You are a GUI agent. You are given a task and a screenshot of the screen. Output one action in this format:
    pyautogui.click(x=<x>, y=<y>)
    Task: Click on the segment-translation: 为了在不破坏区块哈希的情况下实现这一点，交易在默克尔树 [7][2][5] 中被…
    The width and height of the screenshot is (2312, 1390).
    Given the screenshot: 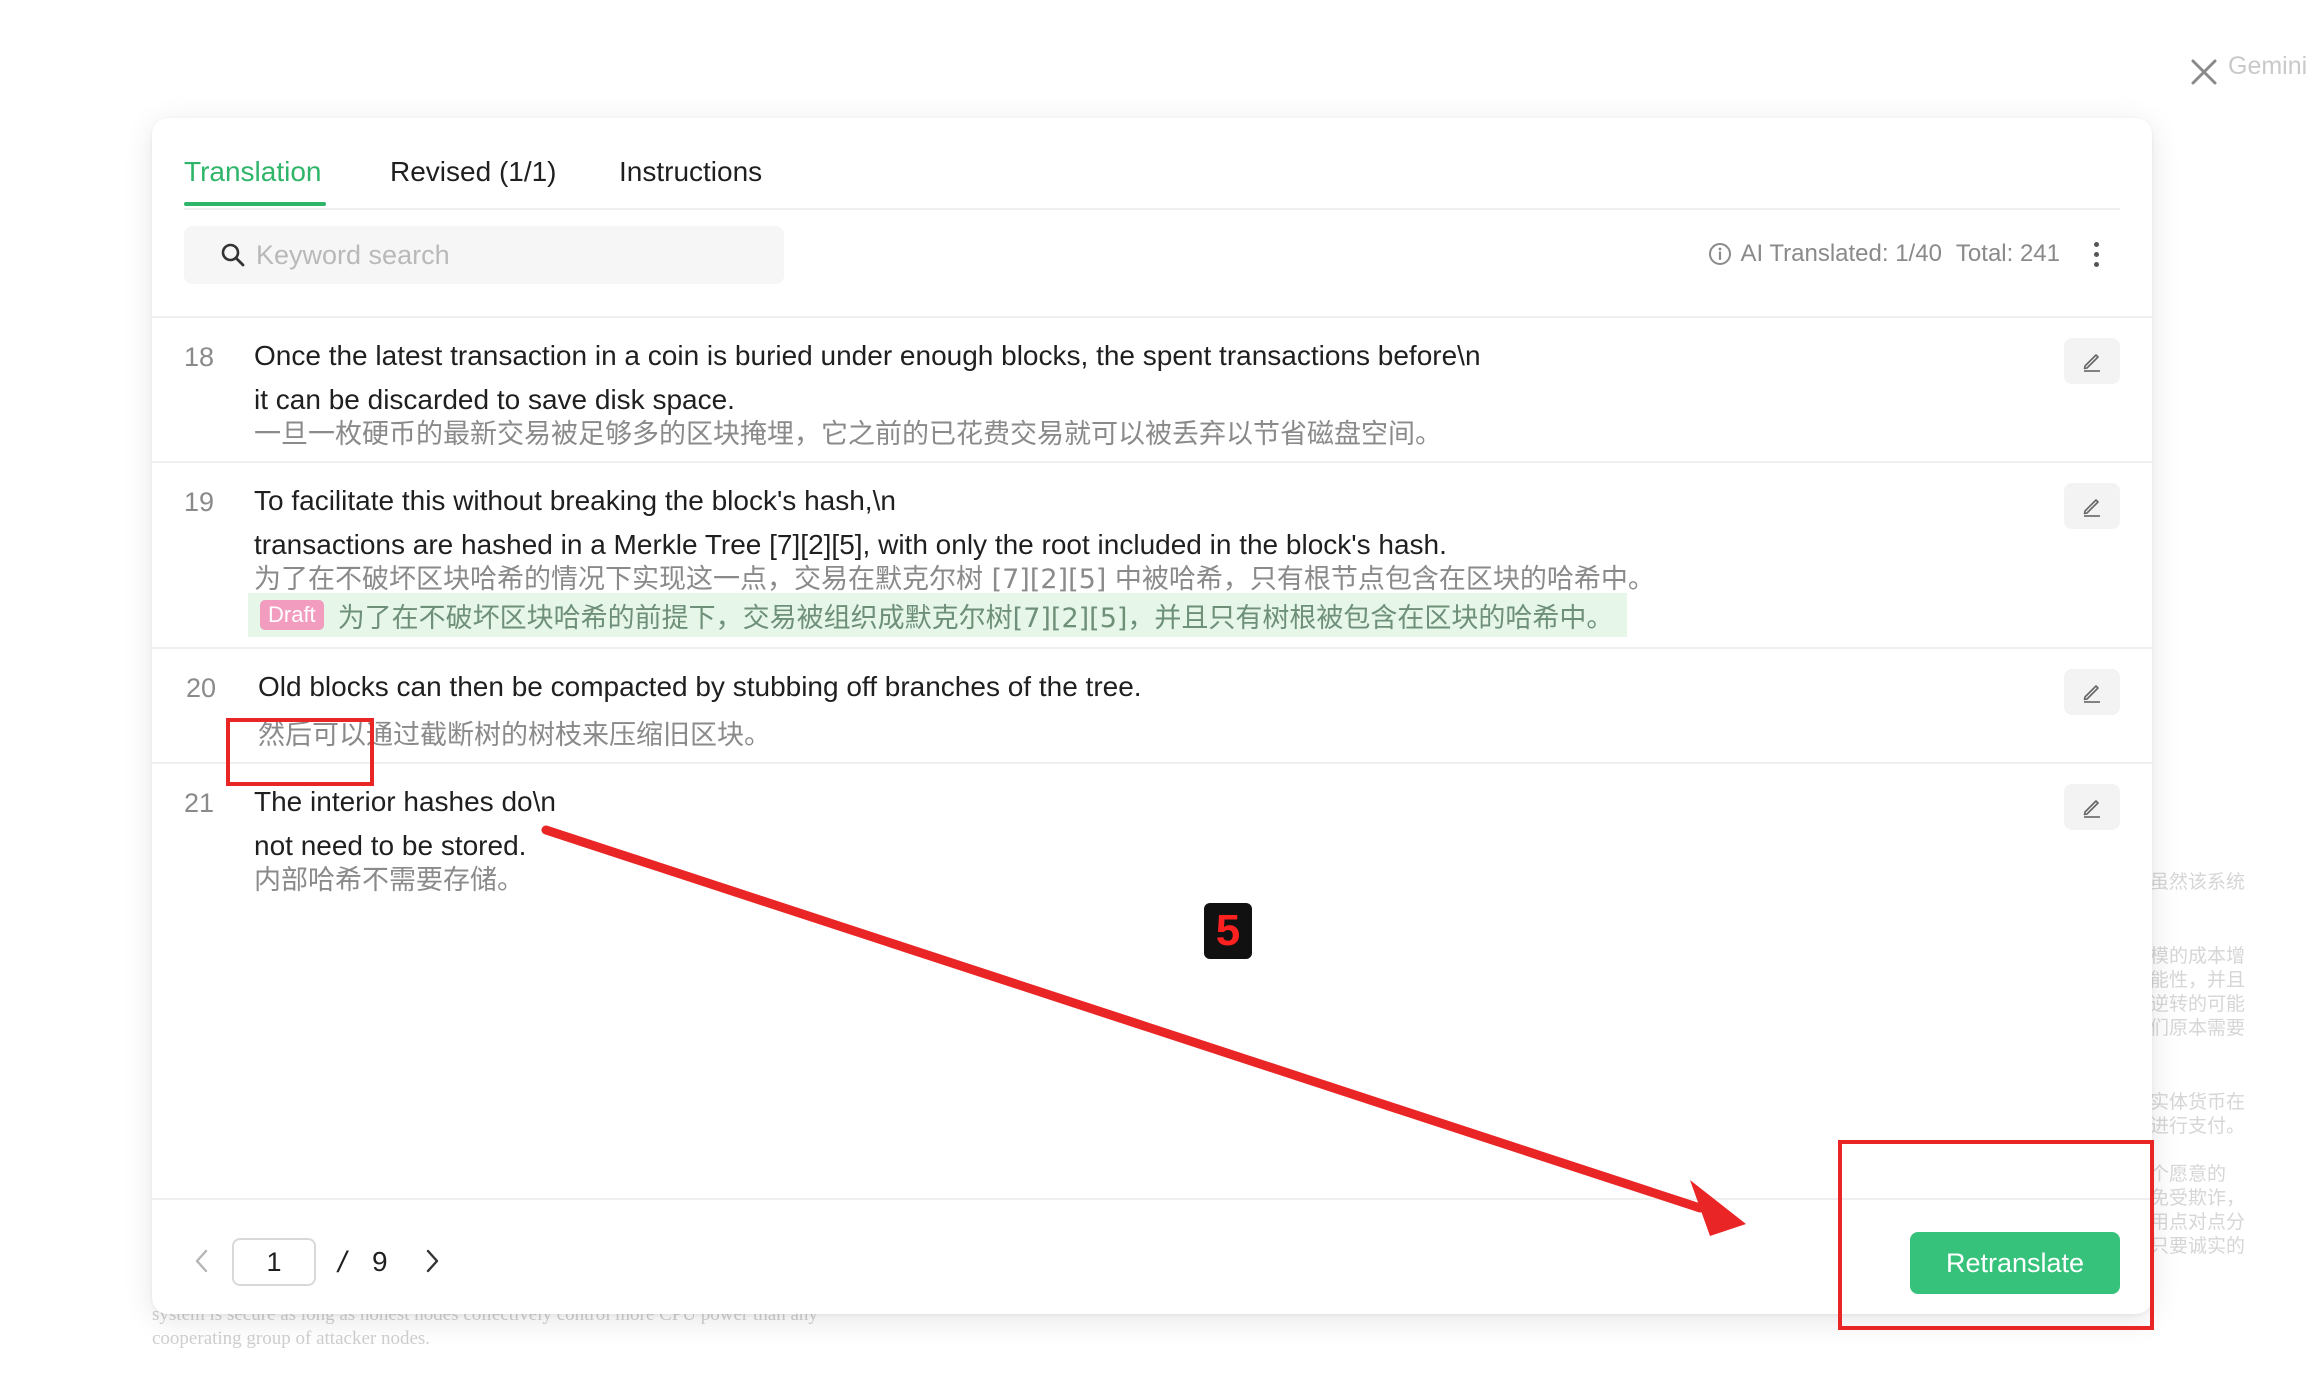 What is the action you would take?
    pyautogui.click(x=954, y=579)
    